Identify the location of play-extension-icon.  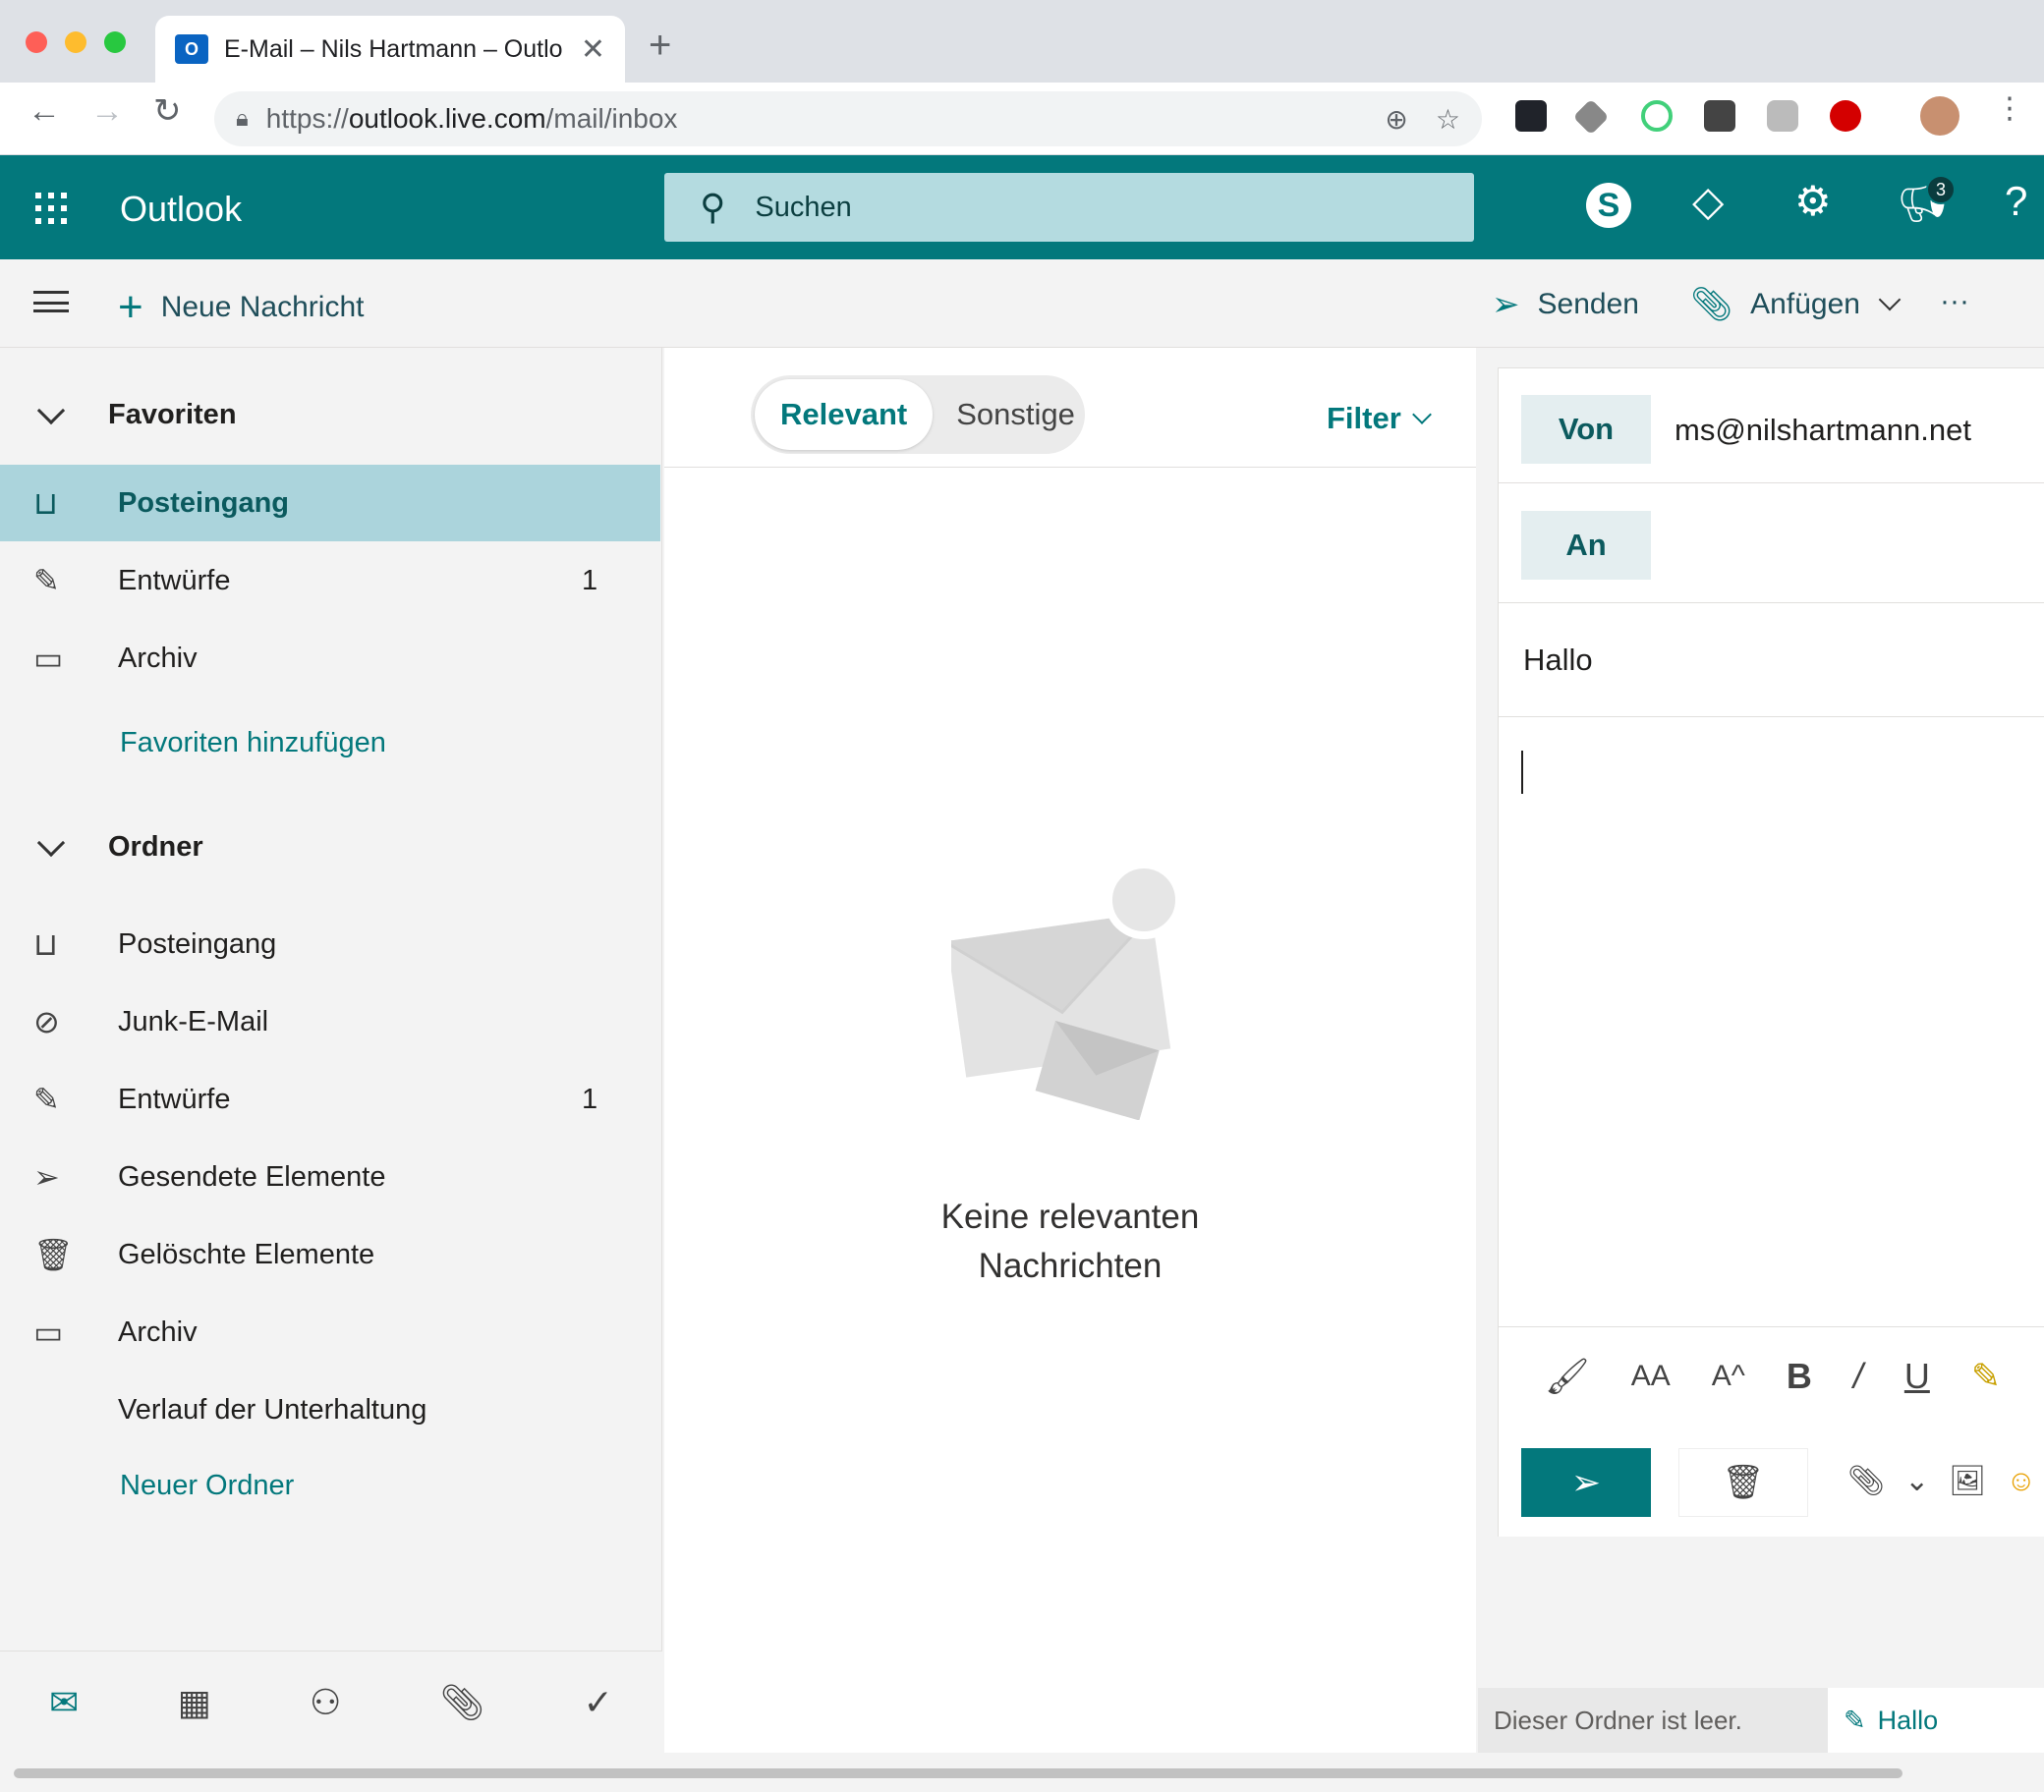
(1845, 116).